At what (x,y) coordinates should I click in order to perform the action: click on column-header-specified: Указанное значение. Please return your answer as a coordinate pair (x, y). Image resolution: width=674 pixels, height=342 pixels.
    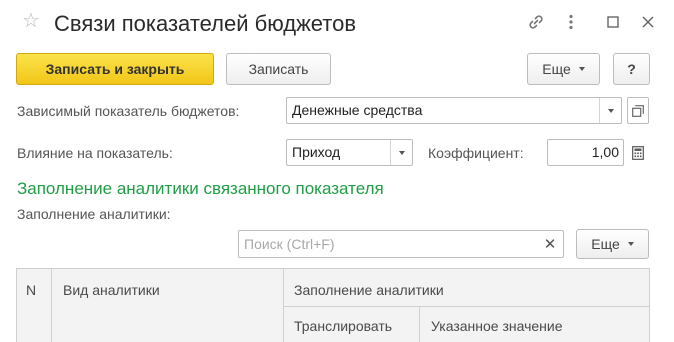
    Looking at the image, I should click on (497, 326).